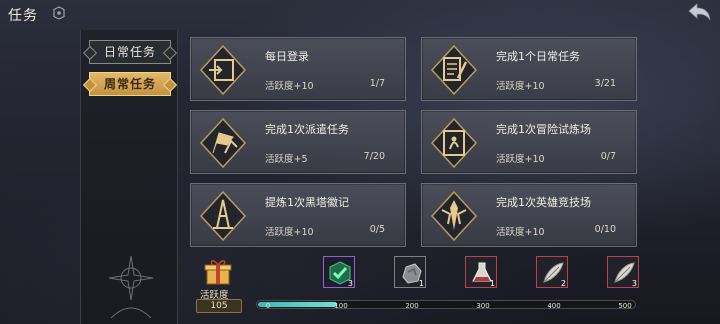  What do you see at coordinates (130, 52) in the screenshot?
I see `tab-daily-tasks: 日常任务` at bounding box center [130, 52].